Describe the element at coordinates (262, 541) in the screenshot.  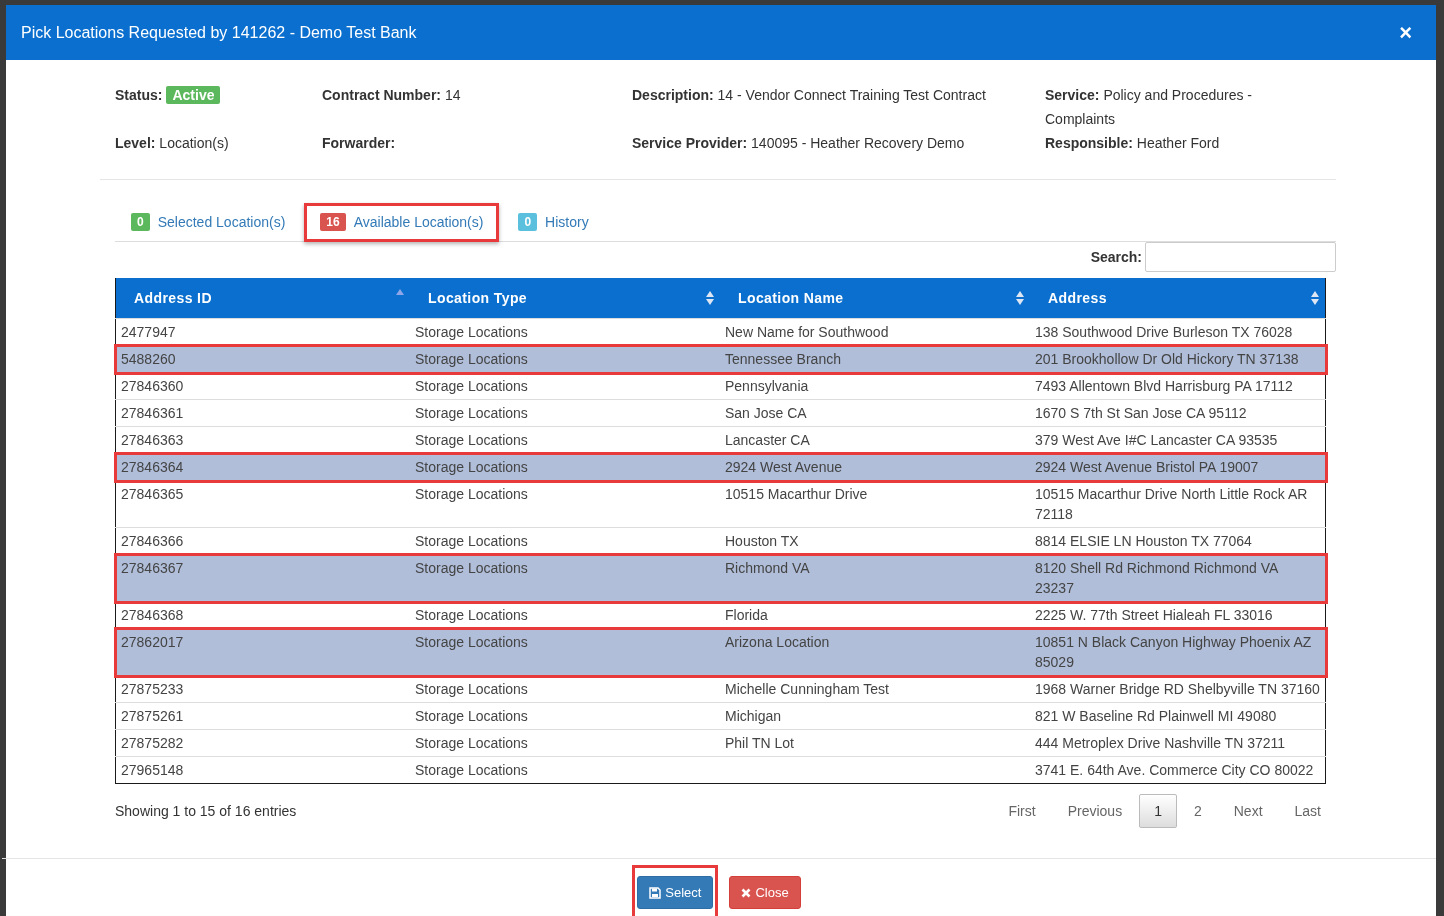
I see `table-cell: 27846366` at that location.